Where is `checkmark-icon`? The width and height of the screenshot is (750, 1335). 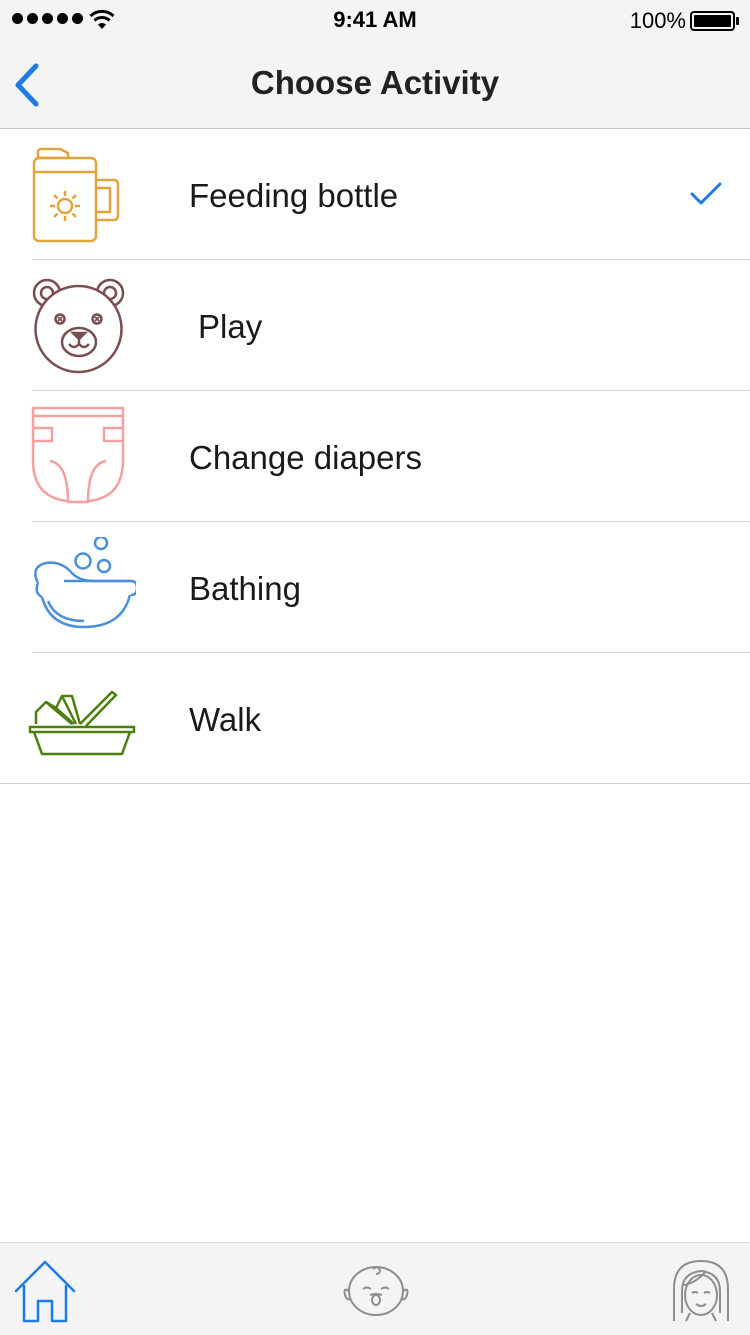 checkmark-icon is located at coordinates (706, 193).